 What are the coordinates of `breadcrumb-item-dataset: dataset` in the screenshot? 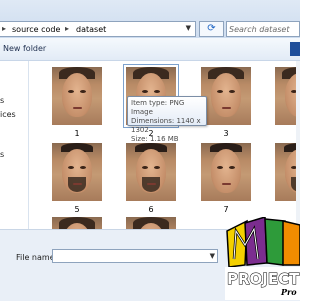 It's located at (91, 29).